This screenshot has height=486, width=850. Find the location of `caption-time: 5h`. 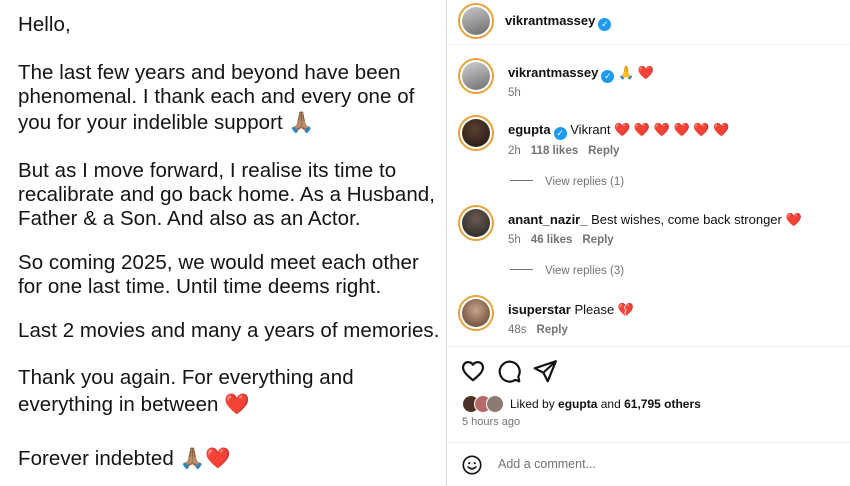

caption-time: 5h is located at coordinates (514, 93).